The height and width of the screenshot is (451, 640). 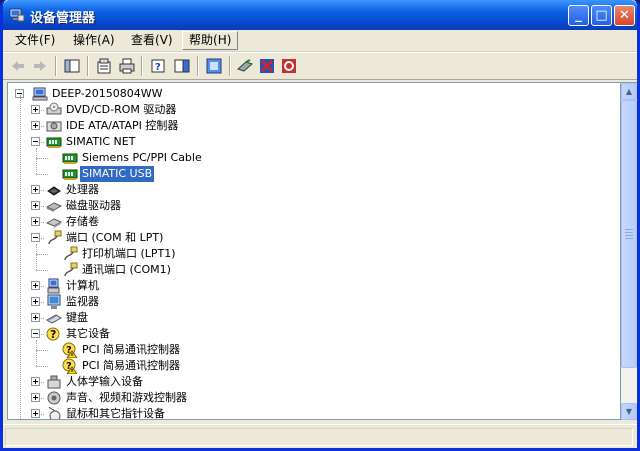 I want to click on minimize-button: _, so click(x=578, y=15).